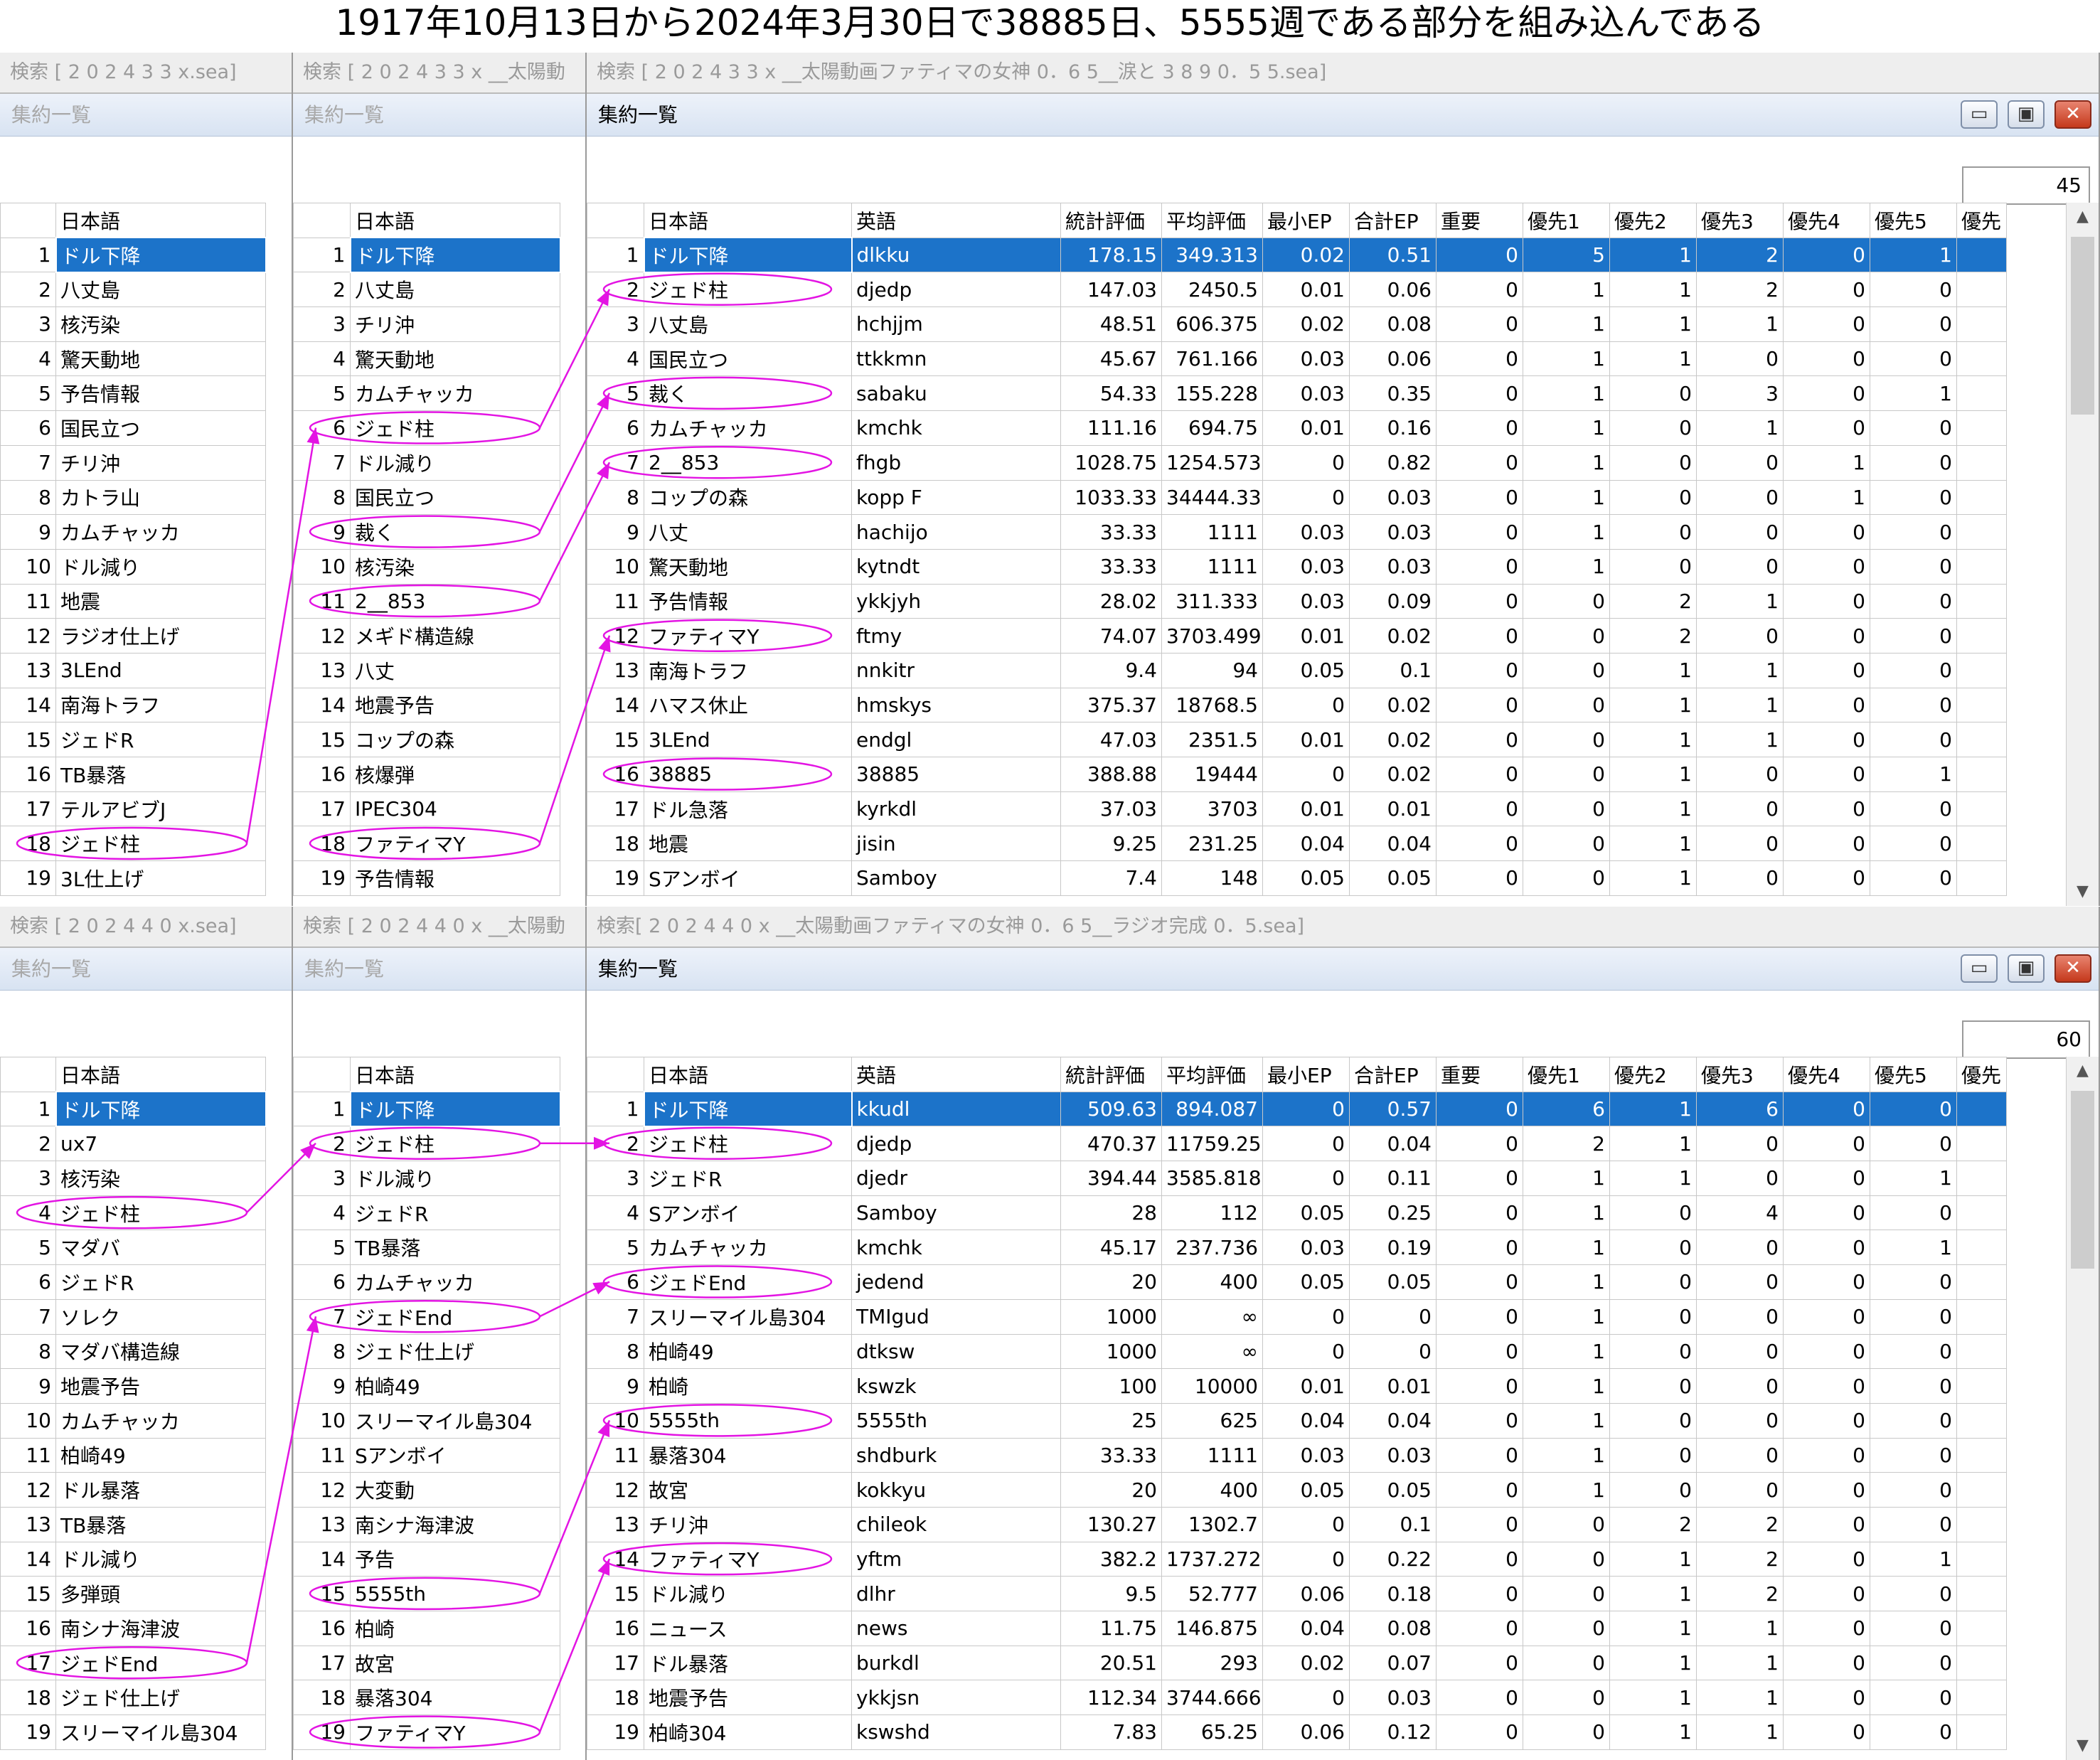 This screenshot has height=1760, width=2100. Describe the element at coordinates (1297, 878) in the screenshot. I see `grid-row: 19 Sアンボイ Samboy 7.4 148 0.05 0.05 0 0 1 0 0 0` at that location.